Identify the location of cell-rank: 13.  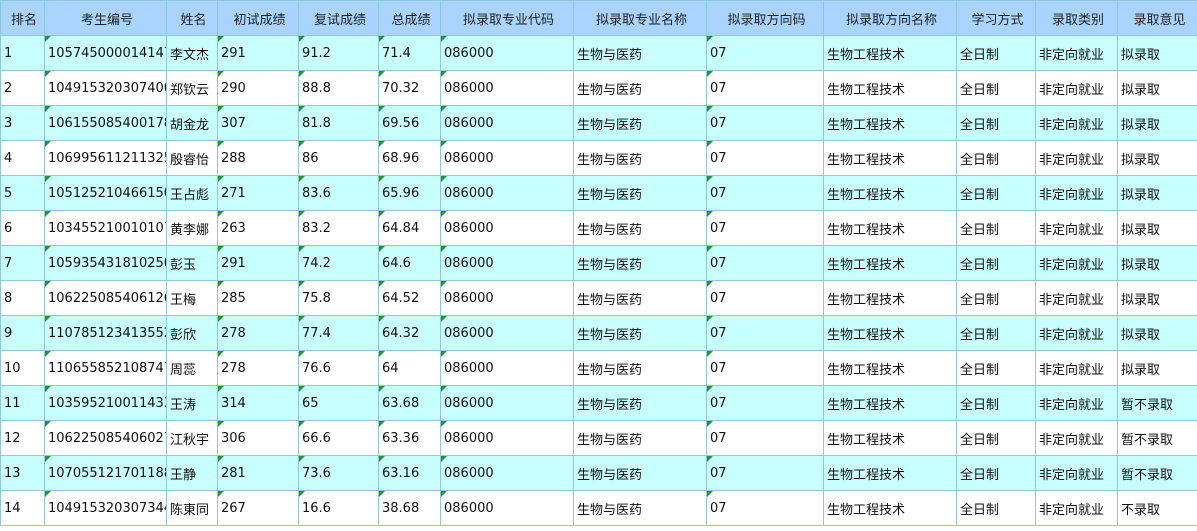
(22, 473).